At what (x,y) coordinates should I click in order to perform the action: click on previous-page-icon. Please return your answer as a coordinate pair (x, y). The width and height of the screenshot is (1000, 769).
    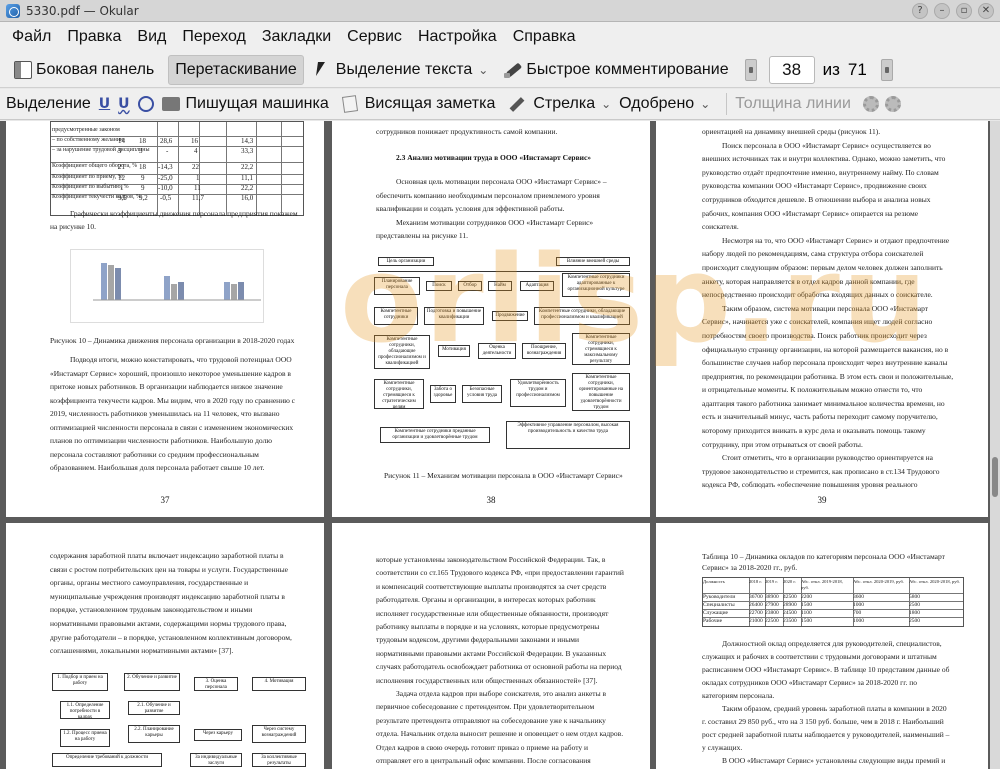
    Looking at the image, I should click on (750, 69).